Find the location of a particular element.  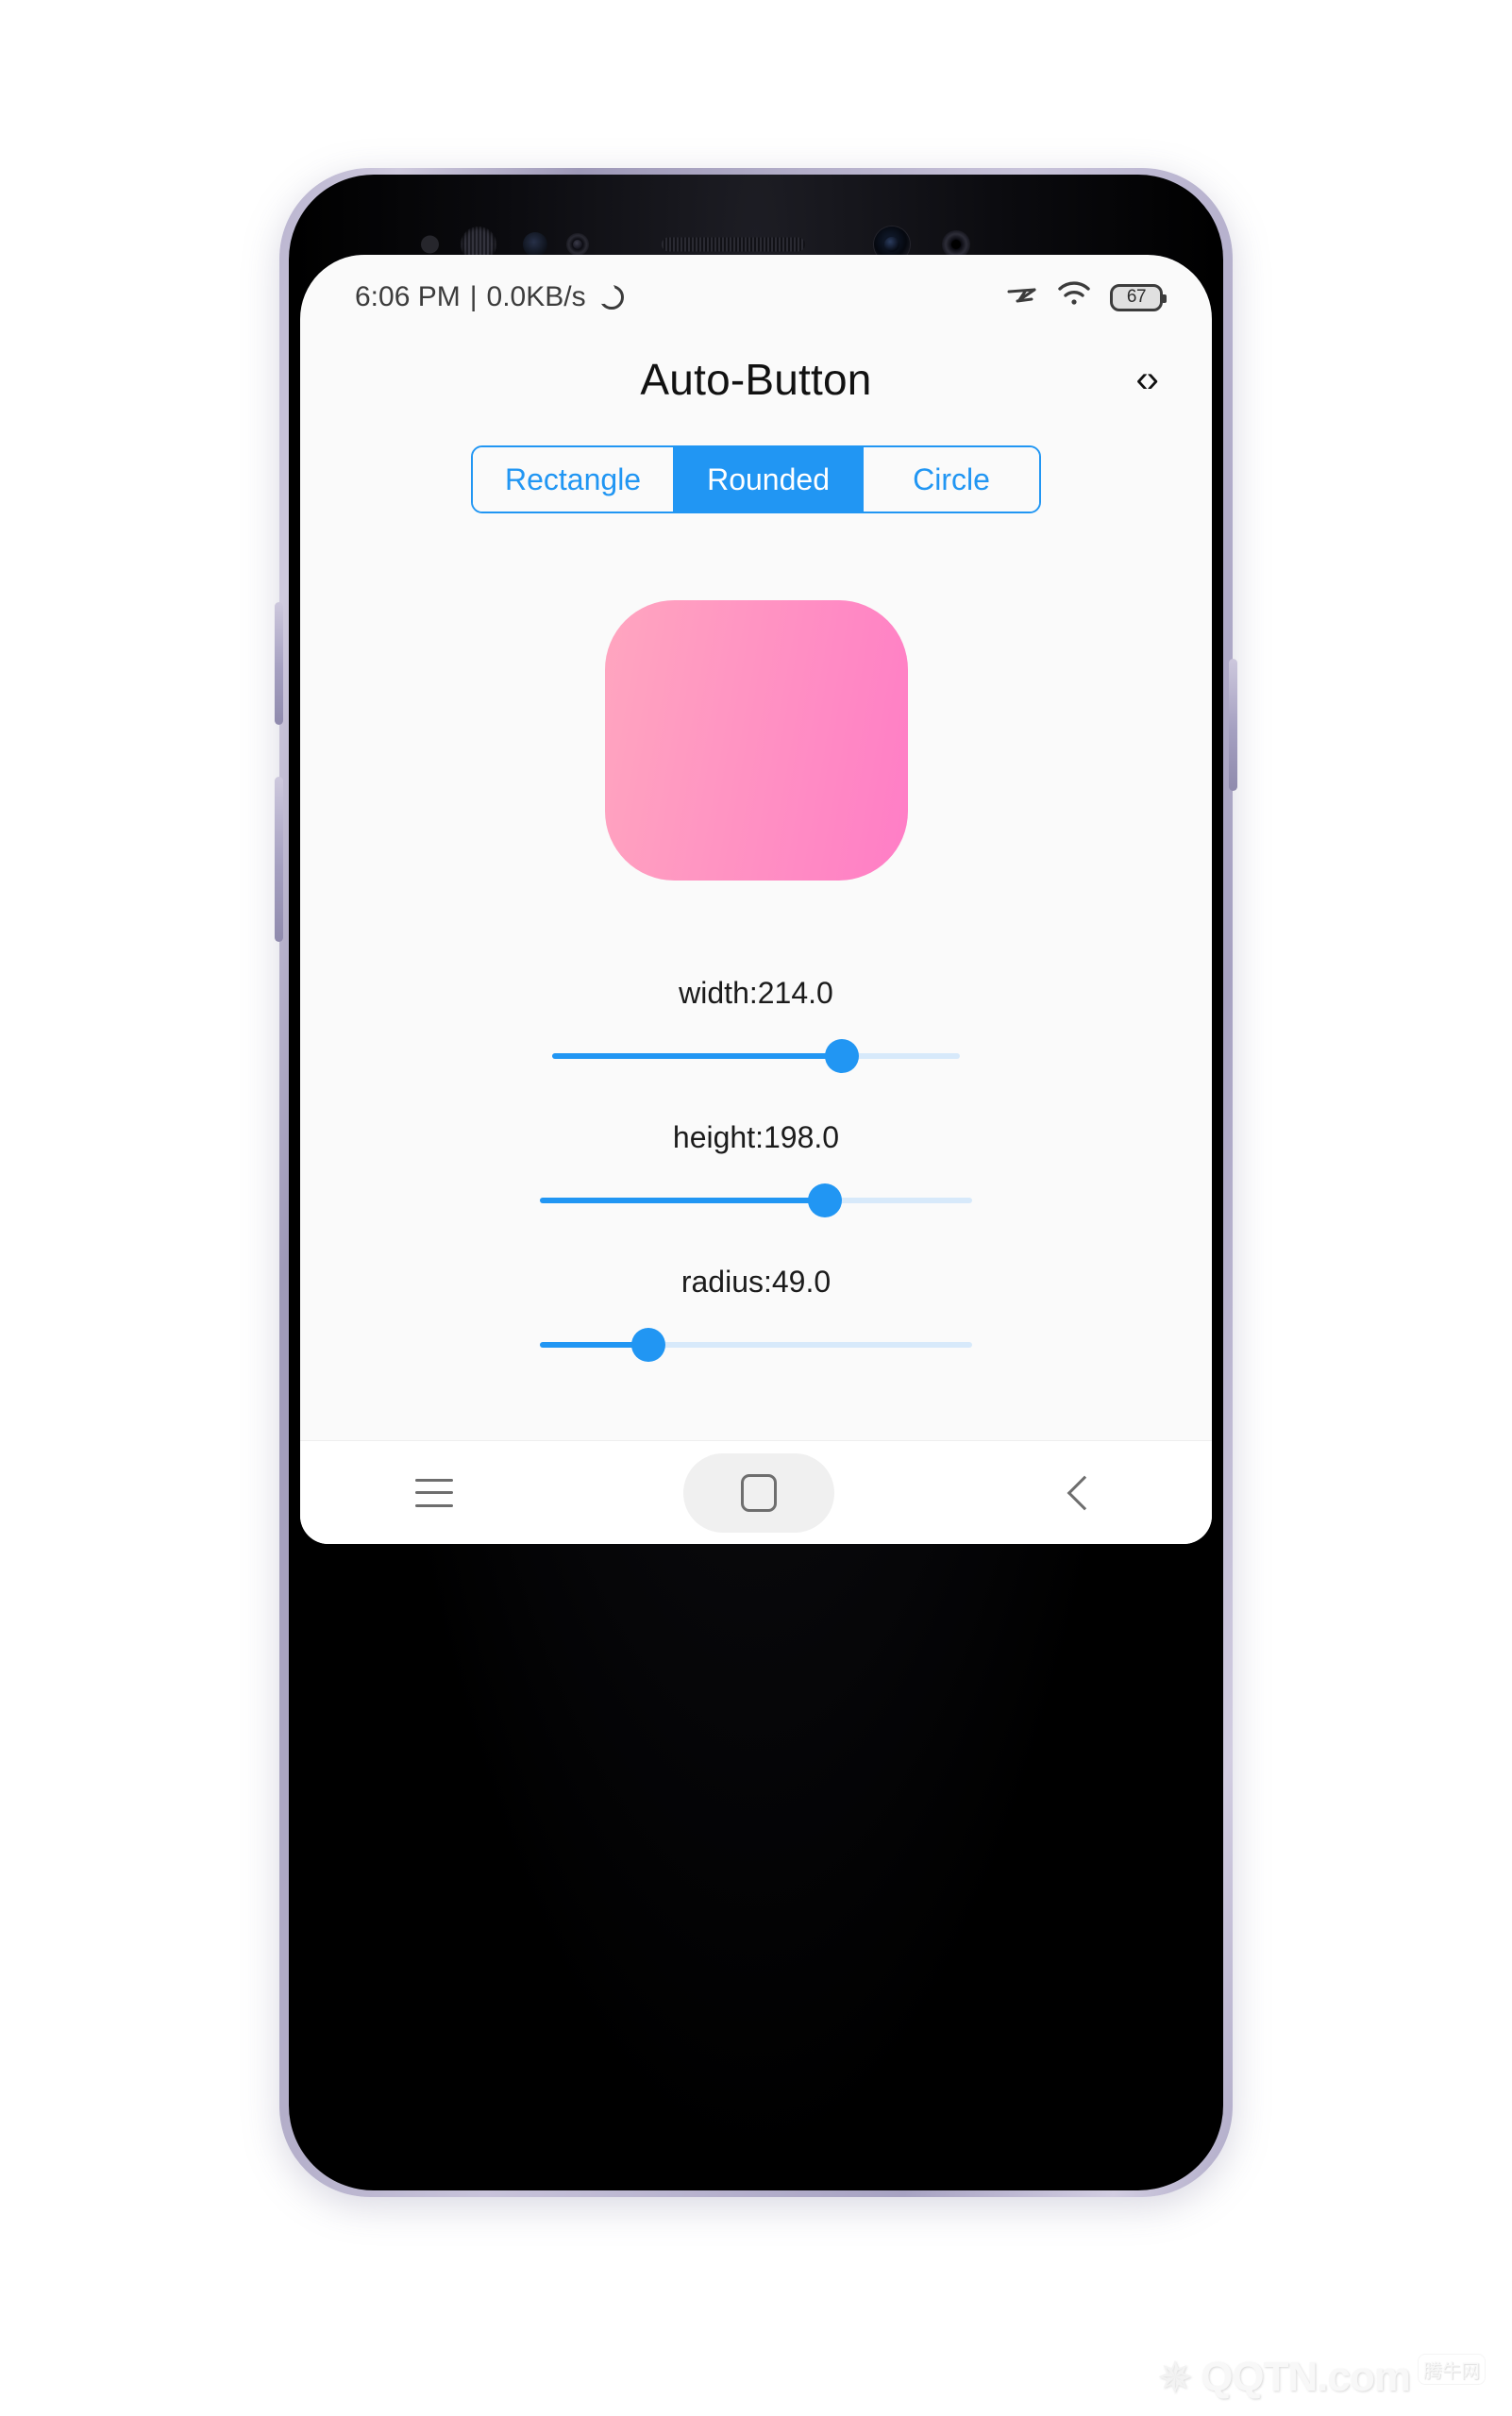

width-slider-thumb is located at coordinates (841, 1056).